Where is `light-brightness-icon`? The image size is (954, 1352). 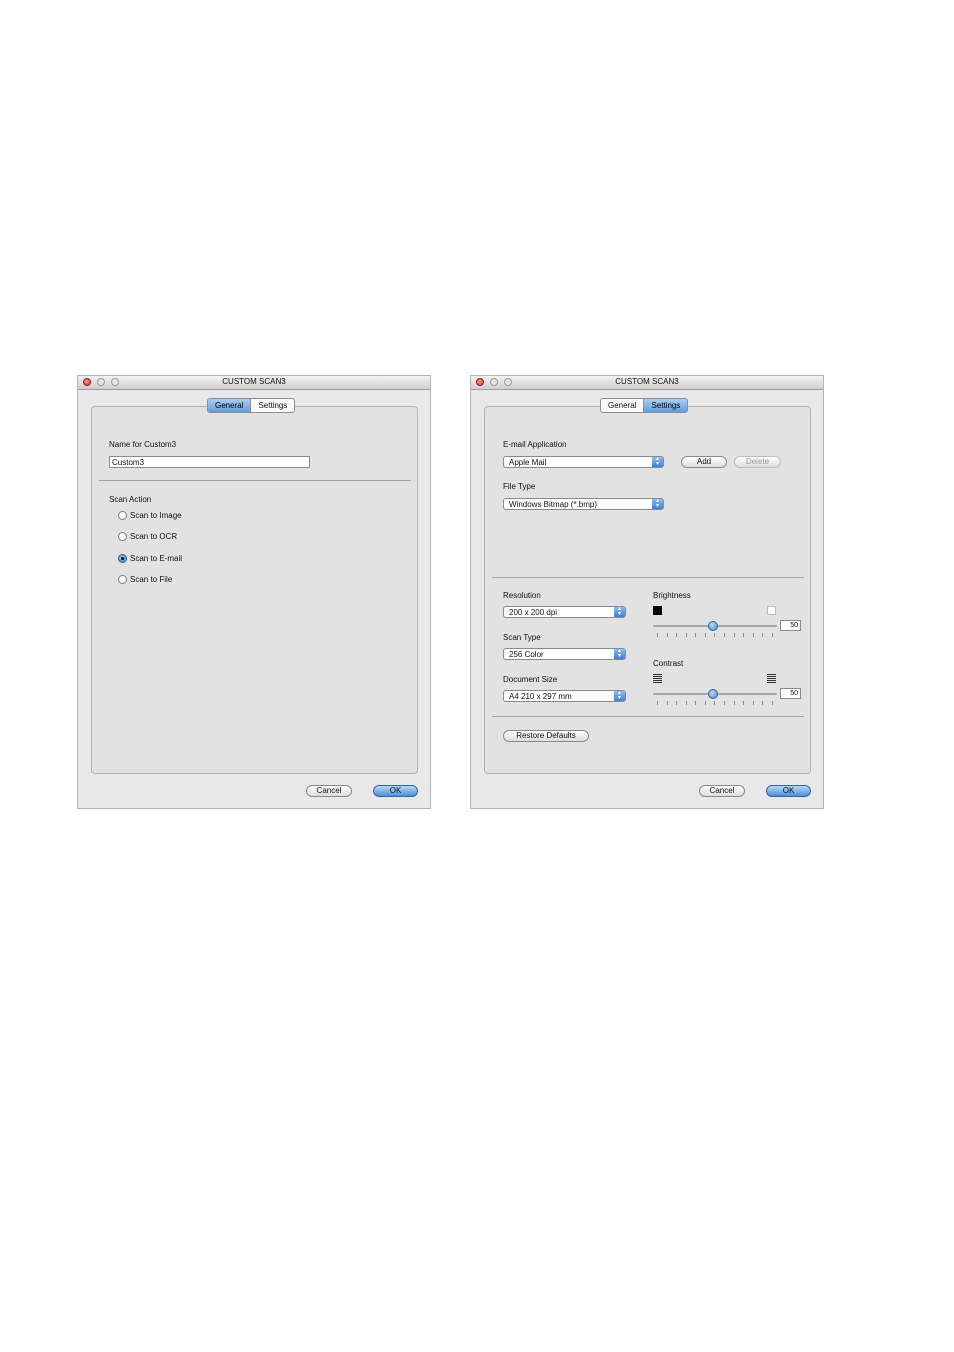
light-brightness-icon is located at coordinates (771, 610).